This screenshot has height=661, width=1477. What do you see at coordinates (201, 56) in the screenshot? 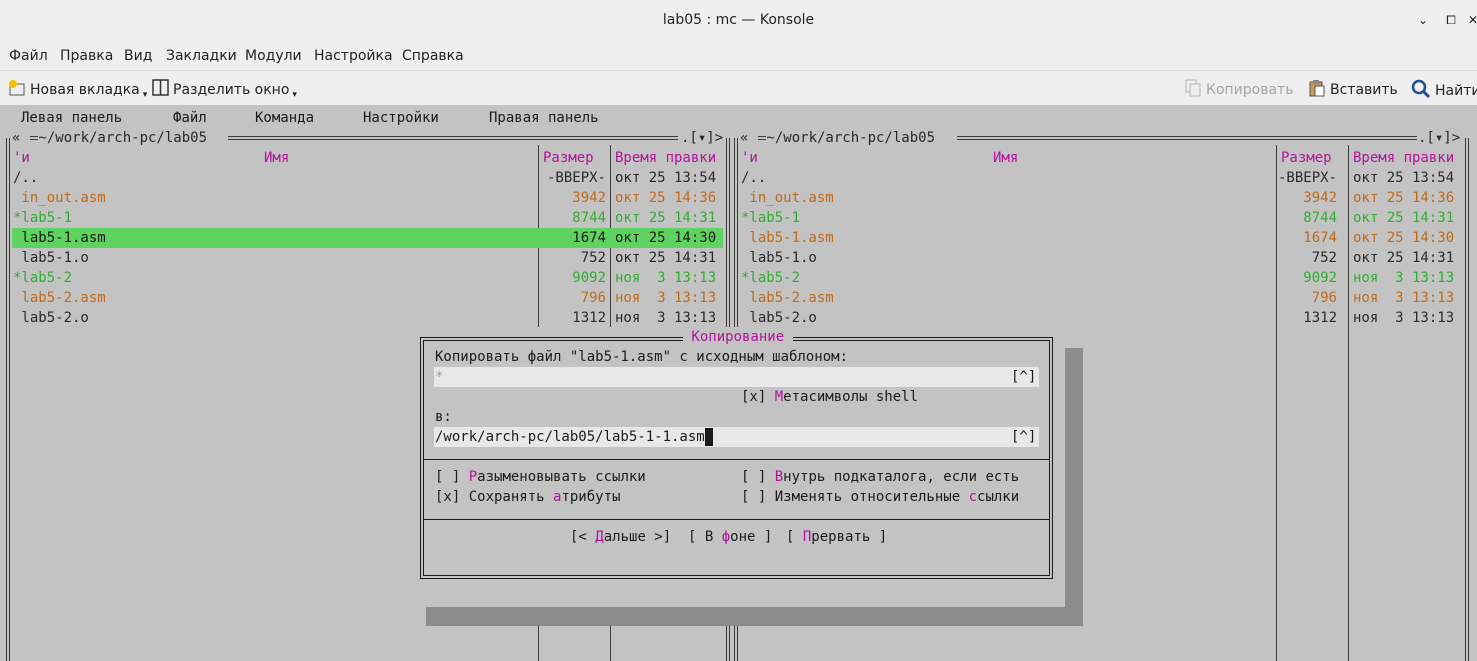
I see `menu-bookmarks: Закладки` at bounding box center [201, 56].